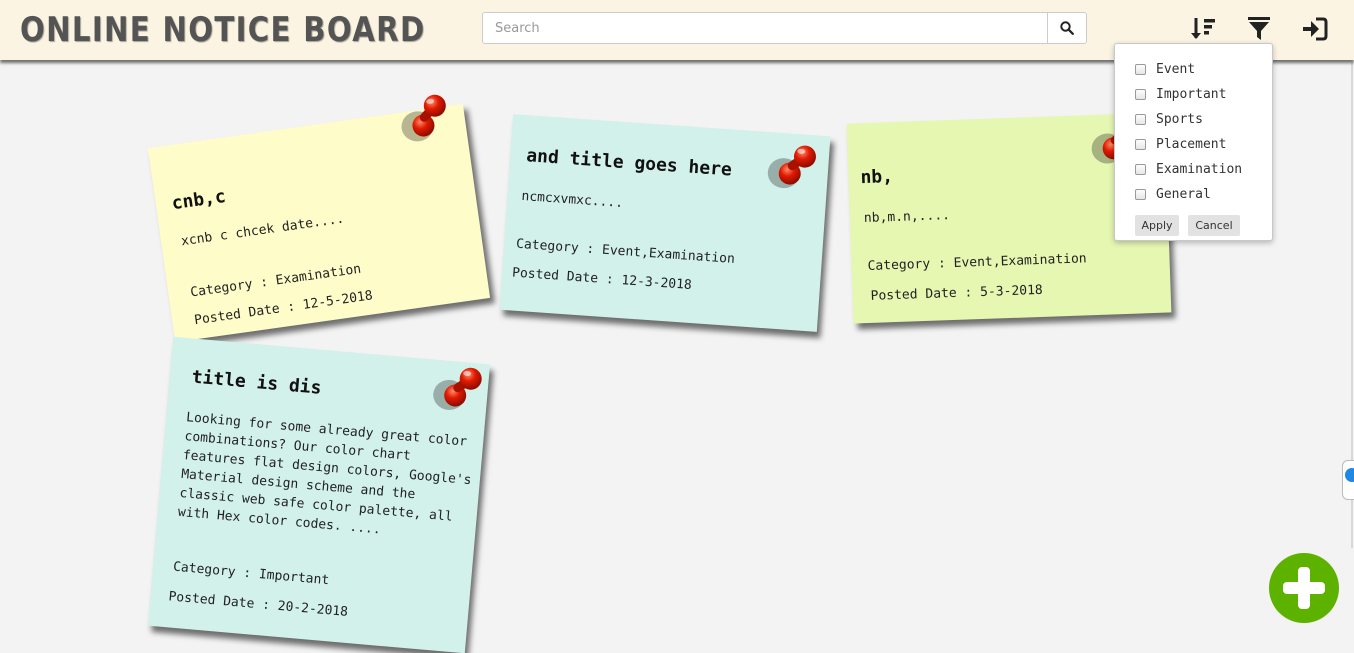 The image size is (1354, 653). What do you see at coordinates (1315, 29) in the screenshot?
I see `logout-icon` at bounding box center [1315, 29].